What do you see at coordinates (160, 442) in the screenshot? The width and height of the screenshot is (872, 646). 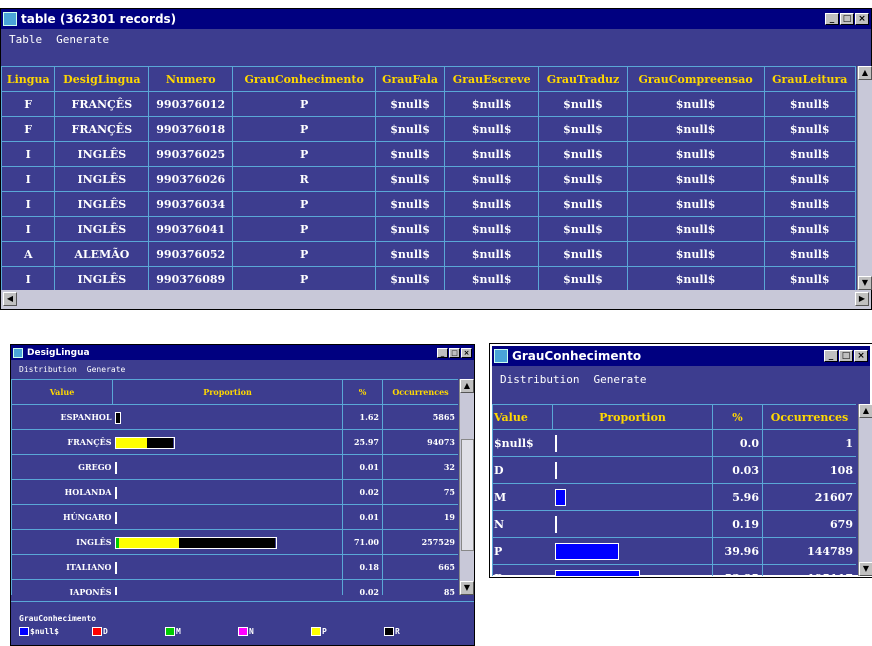 I see `bar-segment` at bounding box center [160, 442].